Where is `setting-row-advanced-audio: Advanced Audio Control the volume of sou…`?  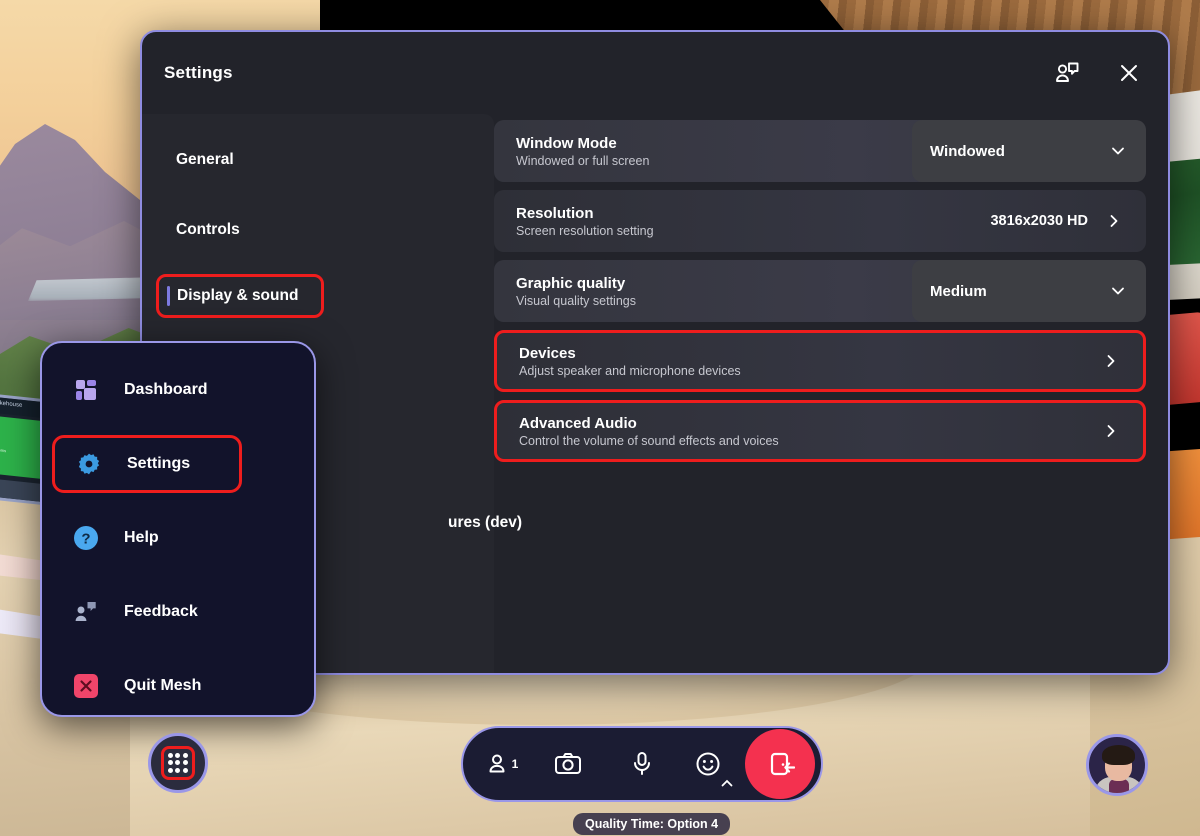
setting-row-advanced-audio: Advanced Audio Control the volume of sou… is located at coordinates (820, 431).